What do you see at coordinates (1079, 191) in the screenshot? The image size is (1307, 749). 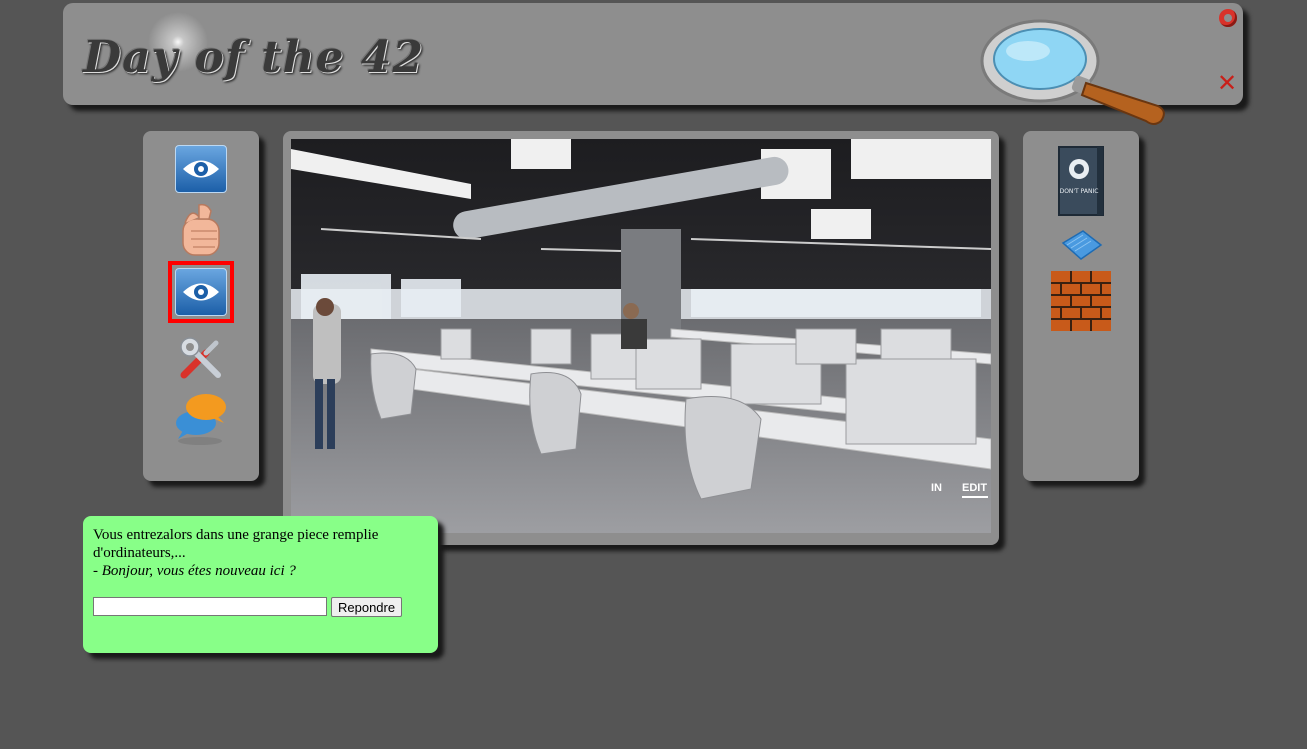 I see `guide-cover-text: DON'T PANIC` at bounding box center [1079, 191].